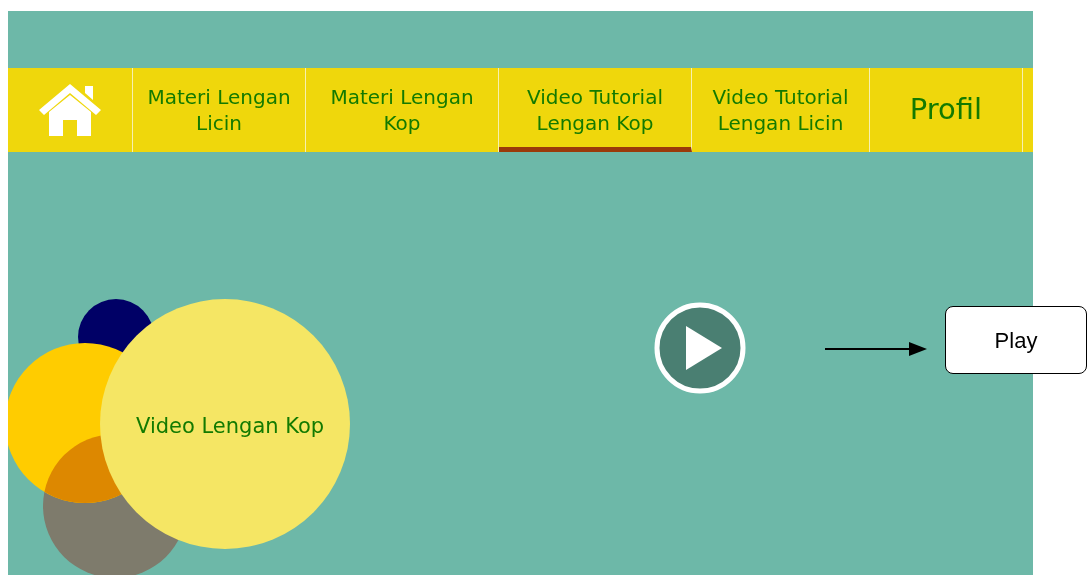 The image size is (1088, 575). What do you see at coordinates (70, 110) in the screenshot?
I see `home-icon` at bounding box center [70, 110].